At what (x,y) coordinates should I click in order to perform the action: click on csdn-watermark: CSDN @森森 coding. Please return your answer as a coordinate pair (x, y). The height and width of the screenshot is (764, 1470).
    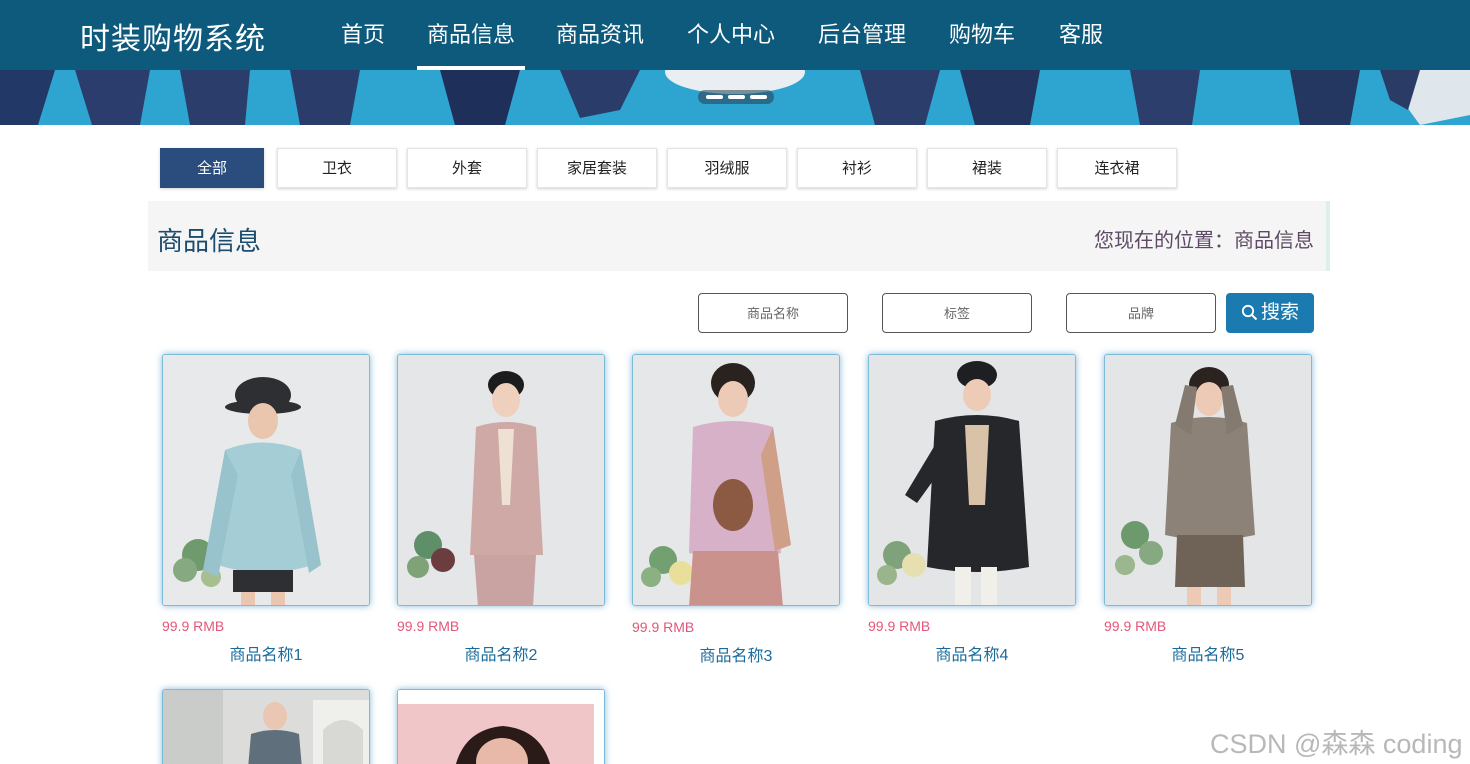
    Looking at the image, I should click on (1336, 744).